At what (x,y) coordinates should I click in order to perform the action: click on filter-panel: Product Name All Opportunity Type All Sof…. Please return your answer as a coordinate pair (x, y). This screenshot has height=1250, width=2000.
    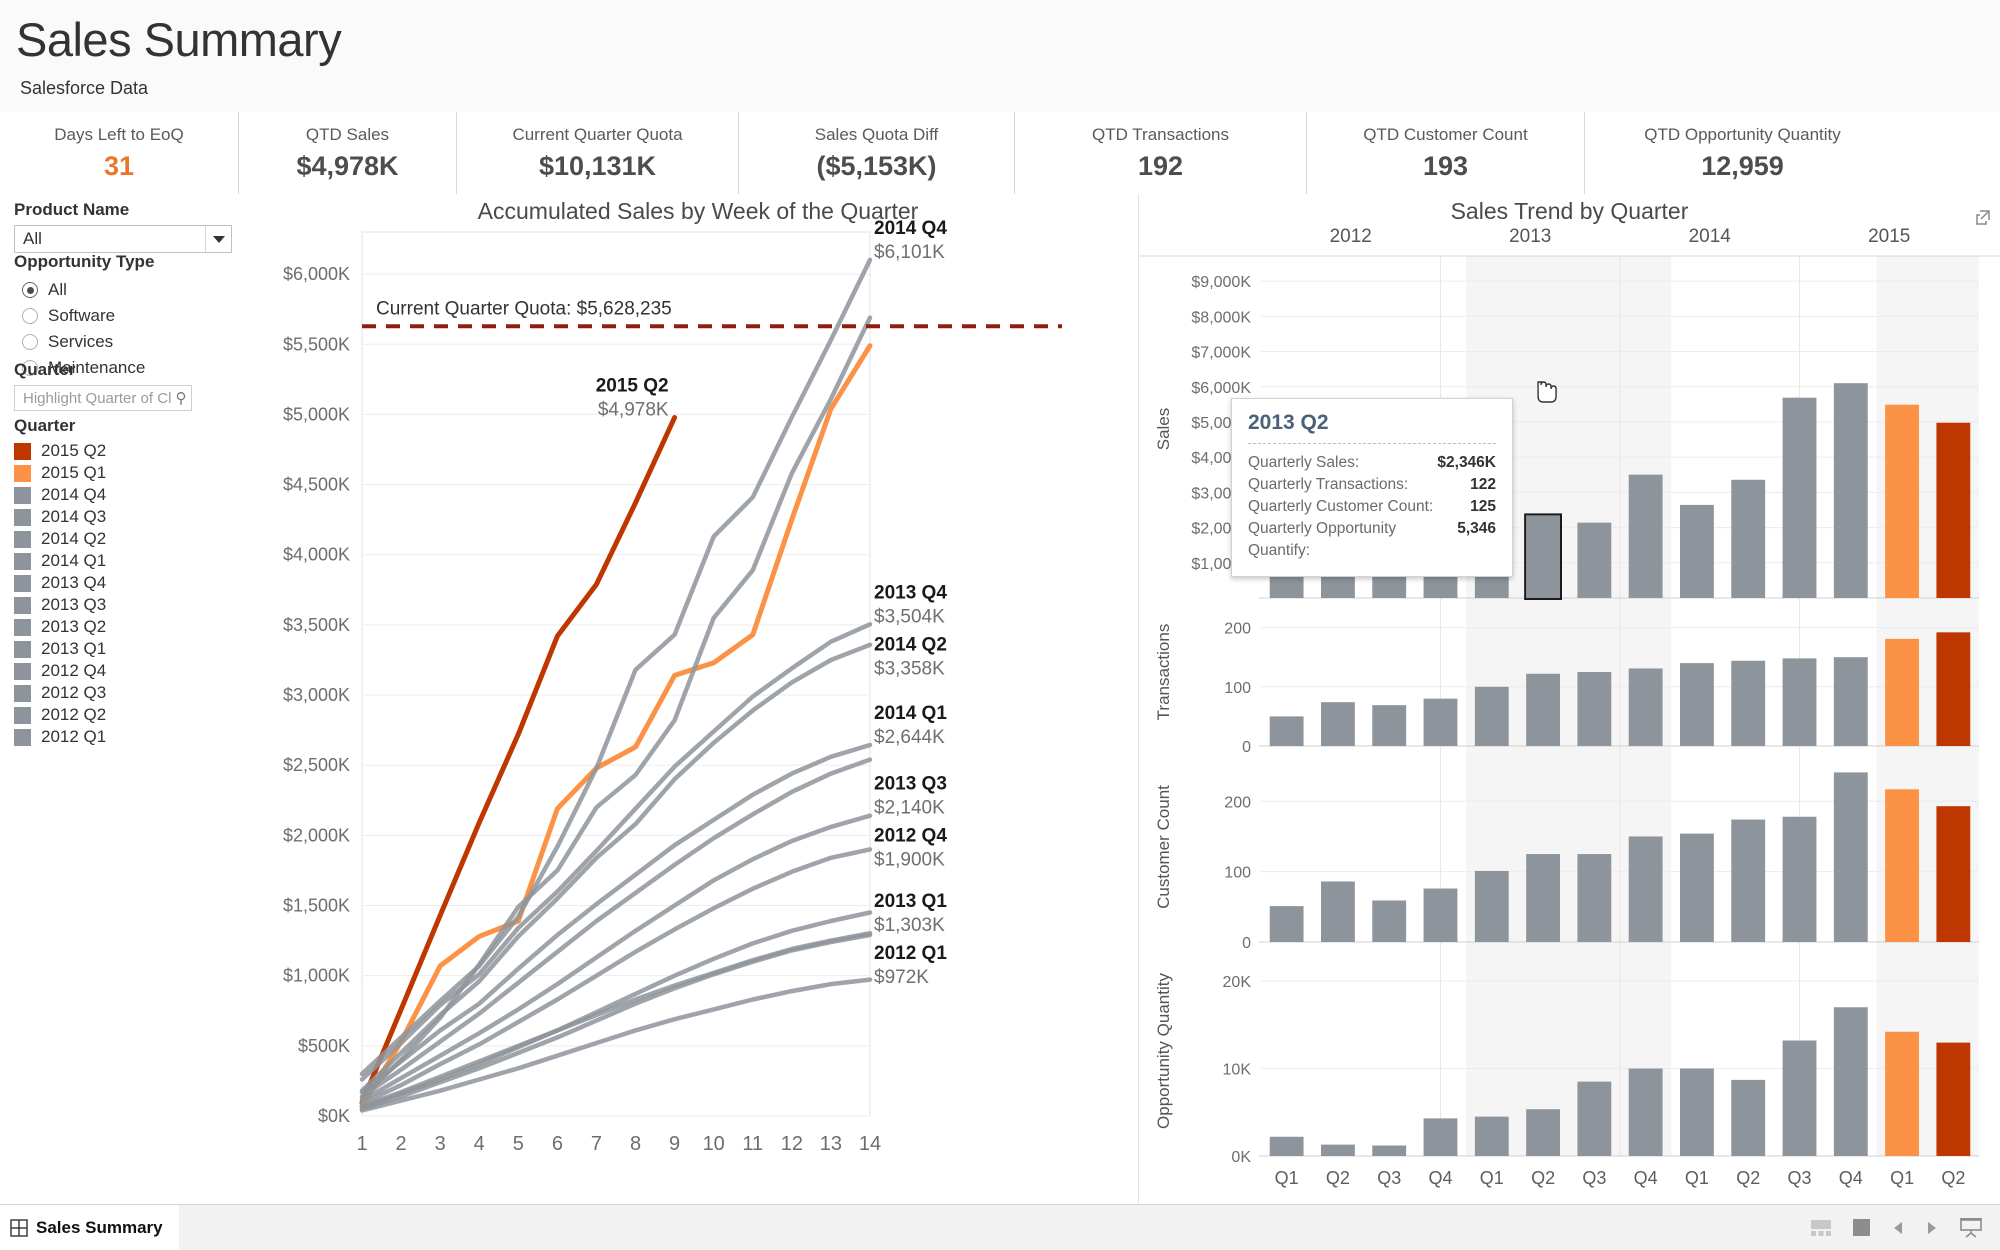
    Looking at the image, I should click on (129, 699).